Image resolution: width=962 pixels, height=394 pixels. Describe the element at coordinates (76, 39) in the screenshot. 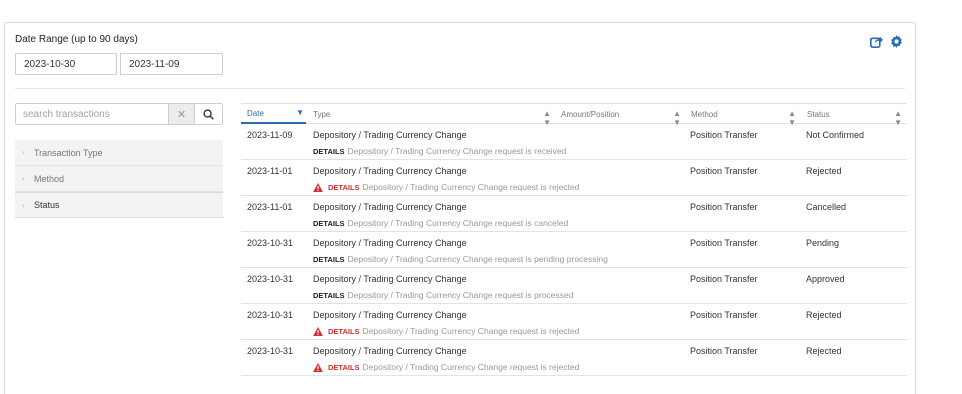

I see `date-range-label: Date Range (up to 90 days)` at that location.